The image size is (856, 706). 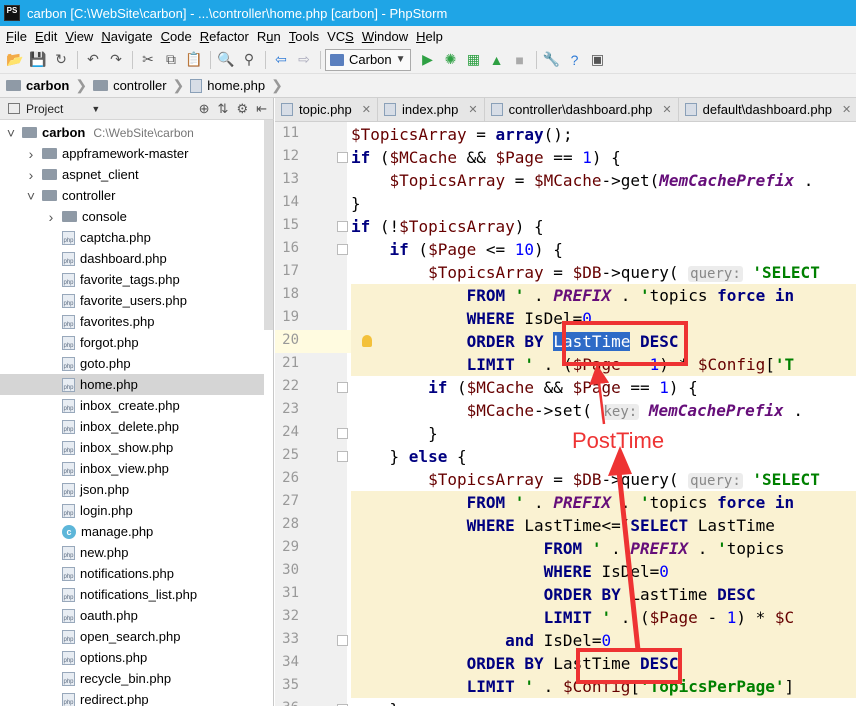 What do you see at coordinates (132, 447) in the screenshot?
I see `tree-file-item: php inbox_show.php` at bounding box center [132, 447].